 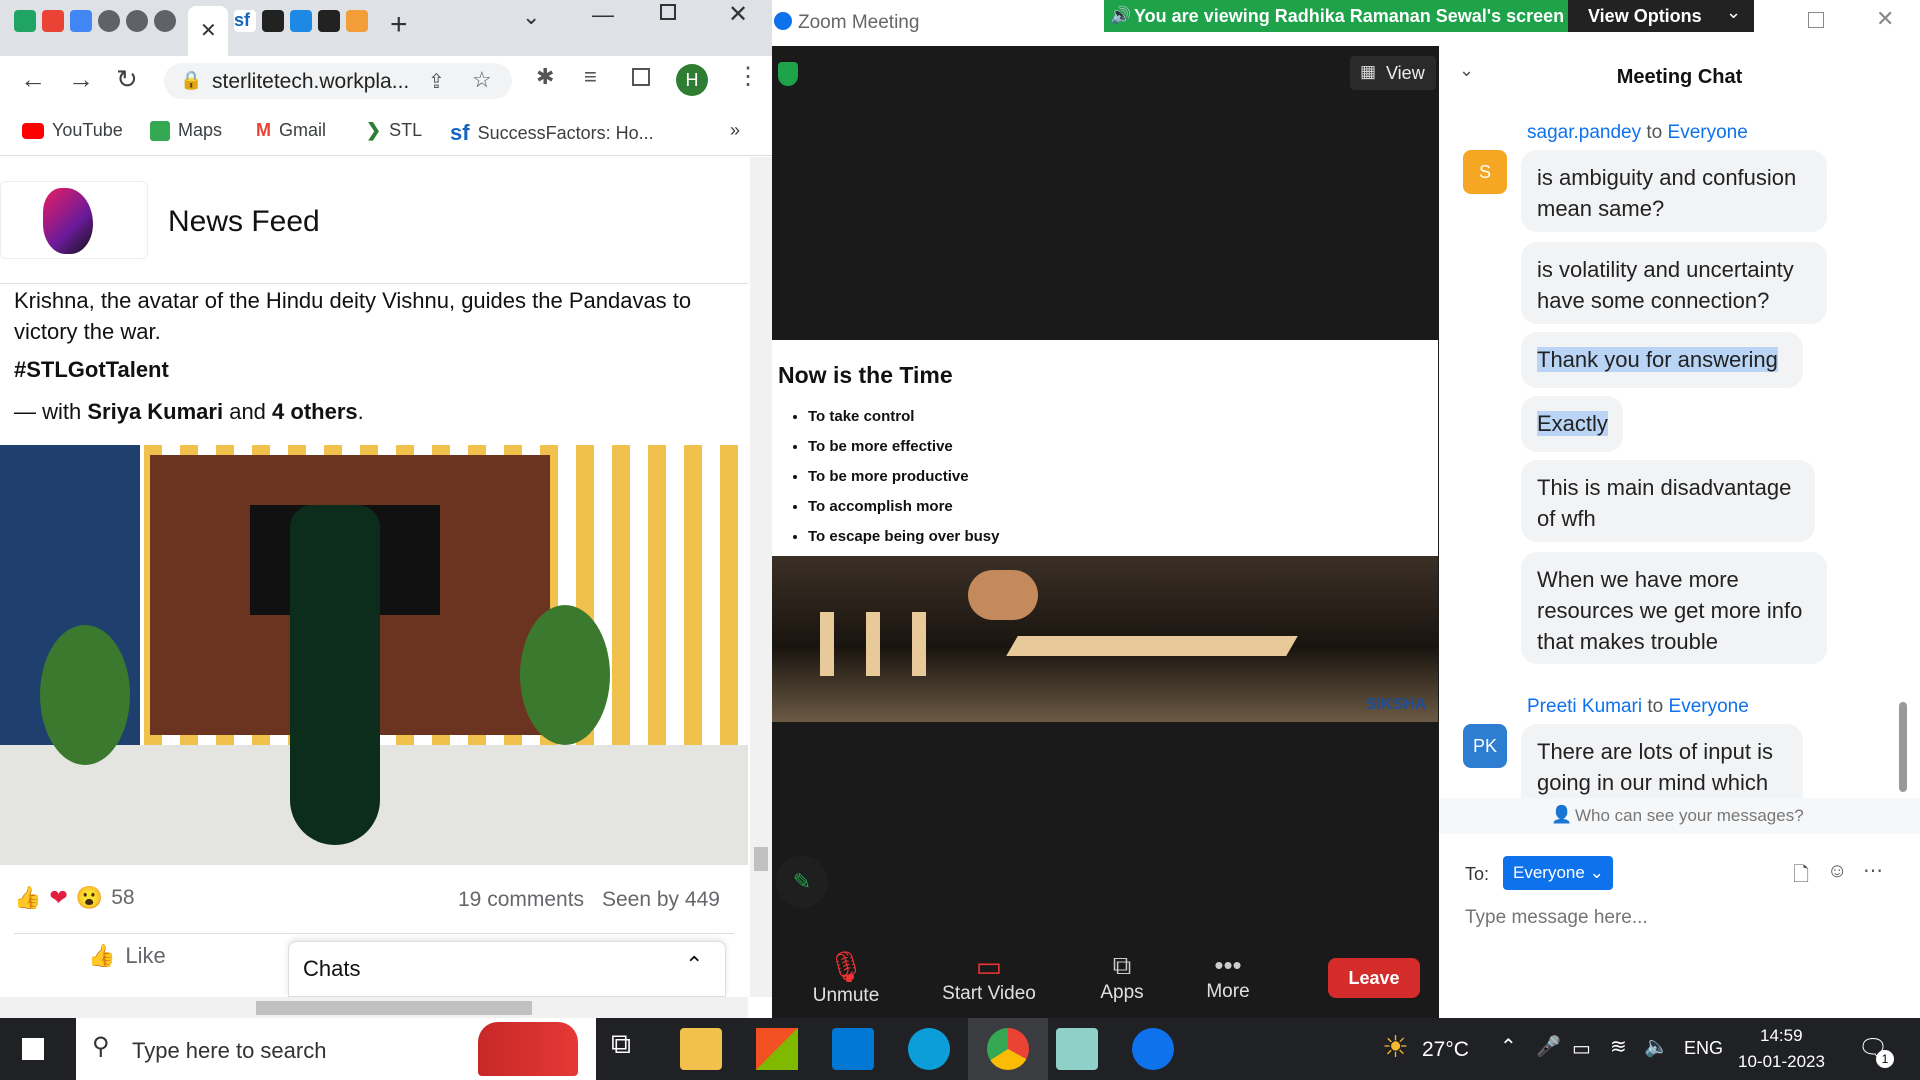 What do you see at coordinates (72, 130) in the screenshot?
I see `bookmark-youtube: YouTube` at bounding box center [72, 130].